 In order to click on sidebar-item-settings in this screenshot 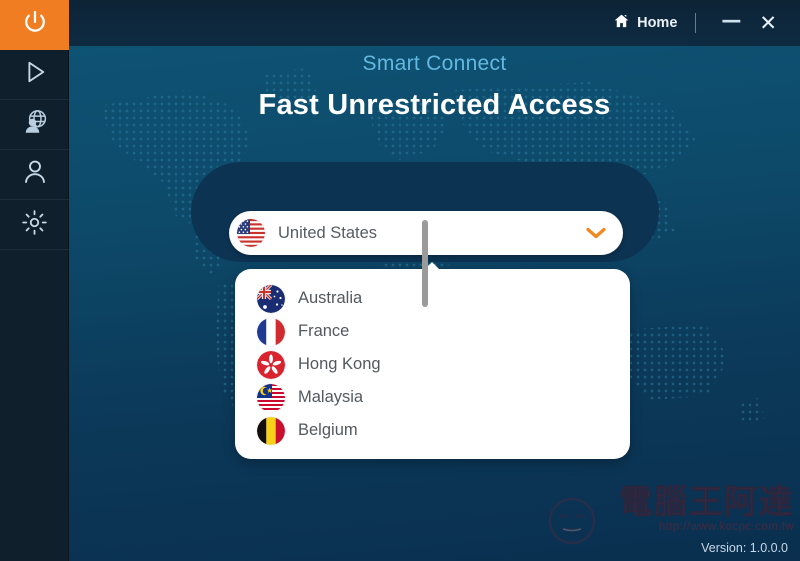, I will do `click(34, 225)`.